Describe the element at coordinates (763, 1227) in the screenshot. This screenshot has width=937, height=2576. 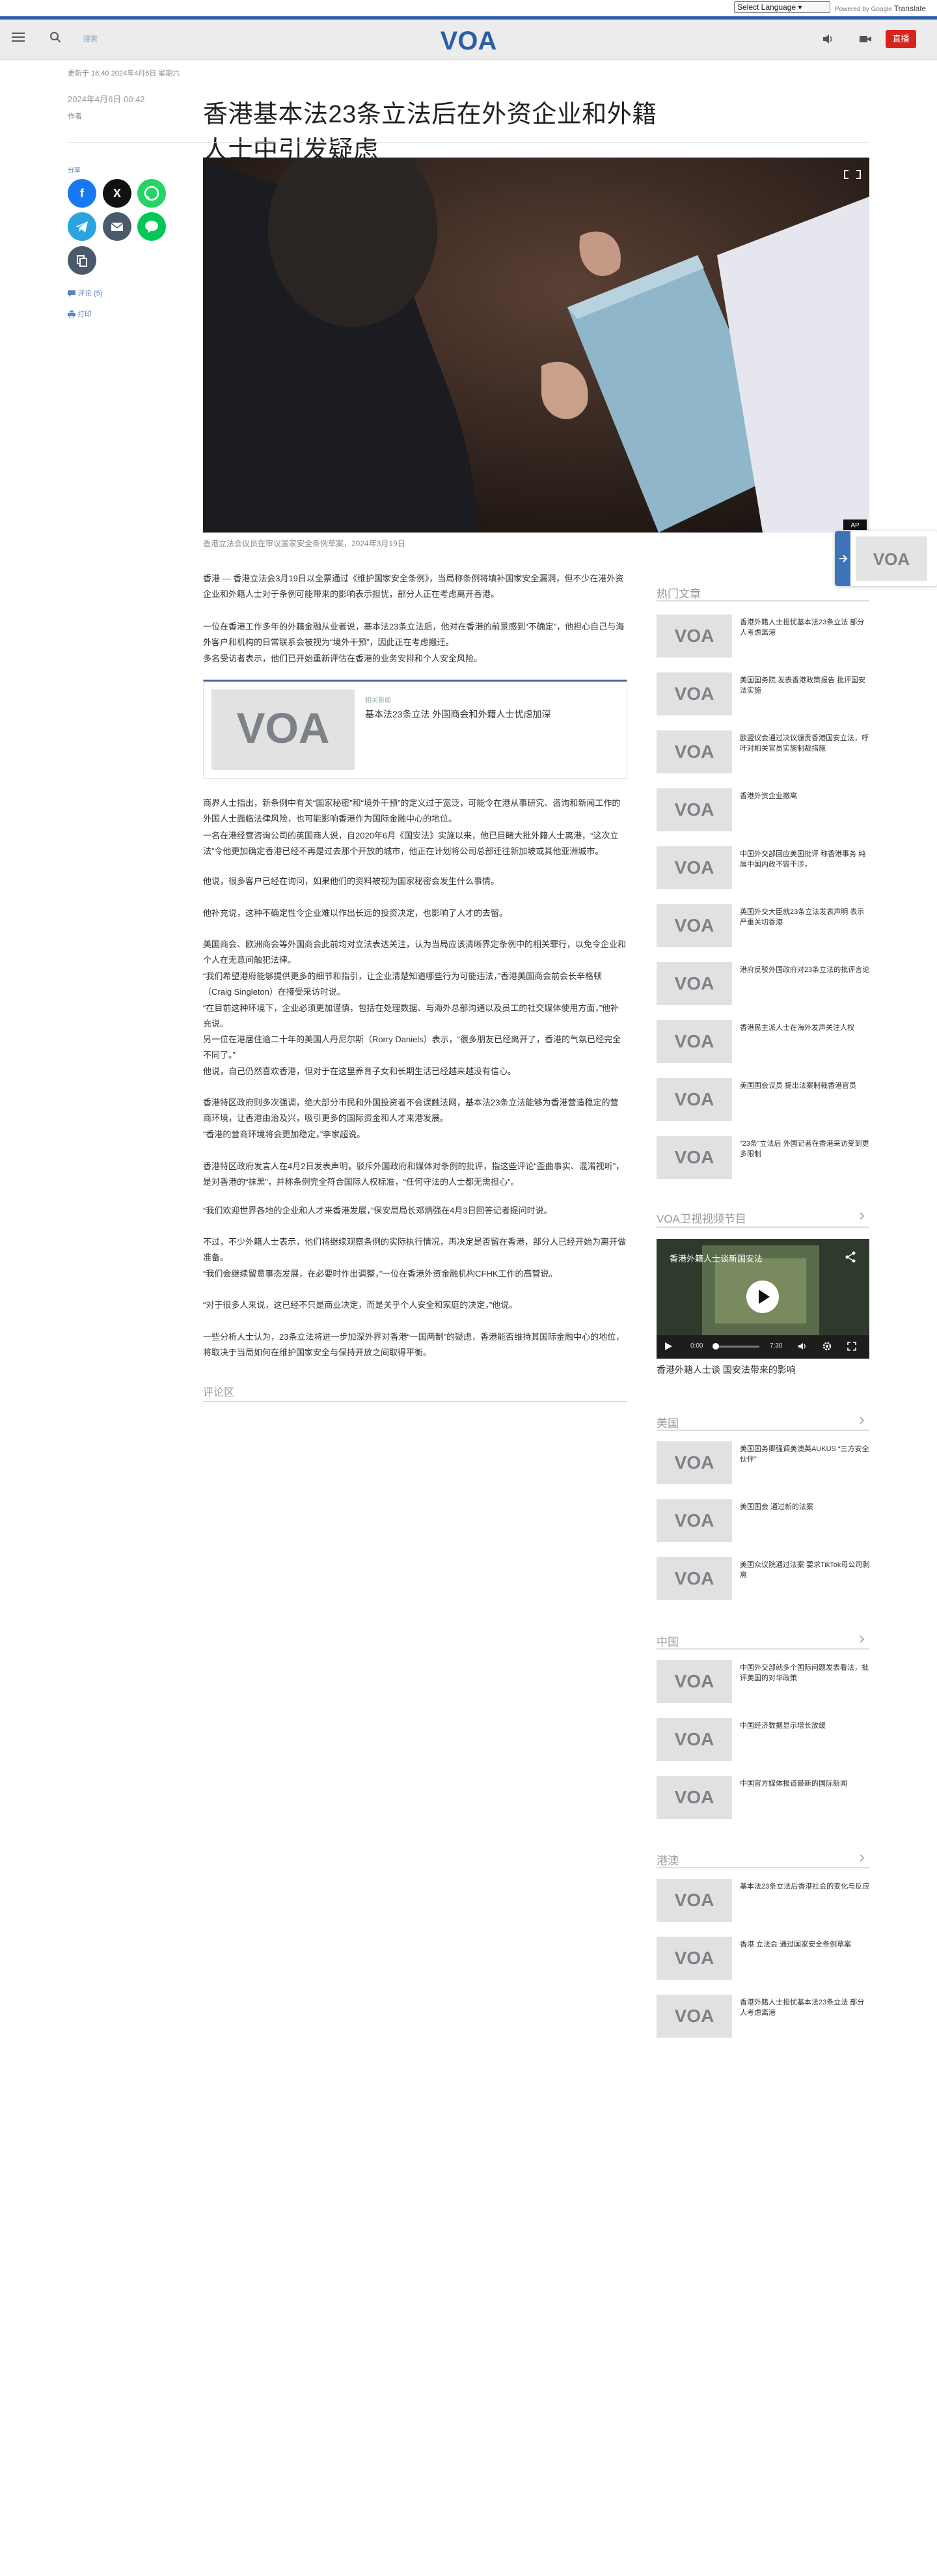
I see `video-section-divider` at that location.